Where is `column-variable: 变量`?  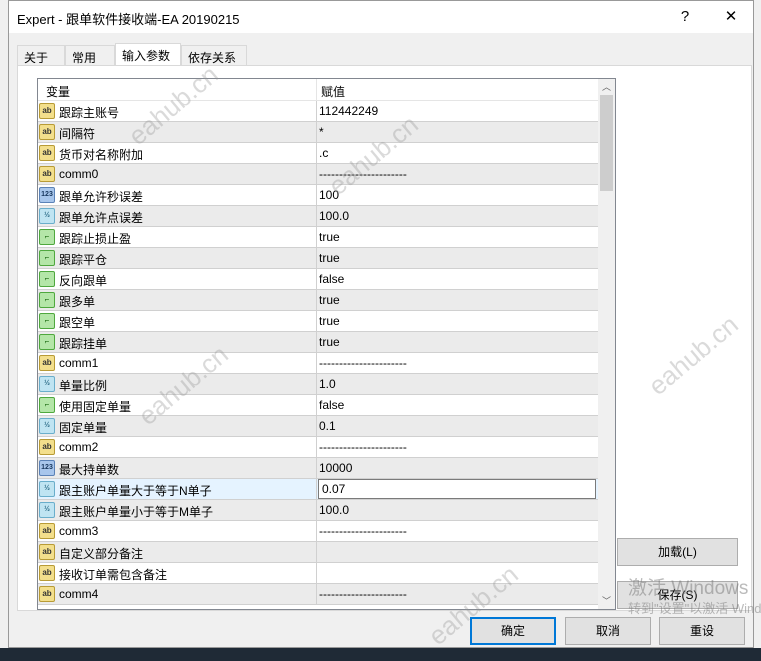
column-variable: 变量 is located at coordinates (58, 91).